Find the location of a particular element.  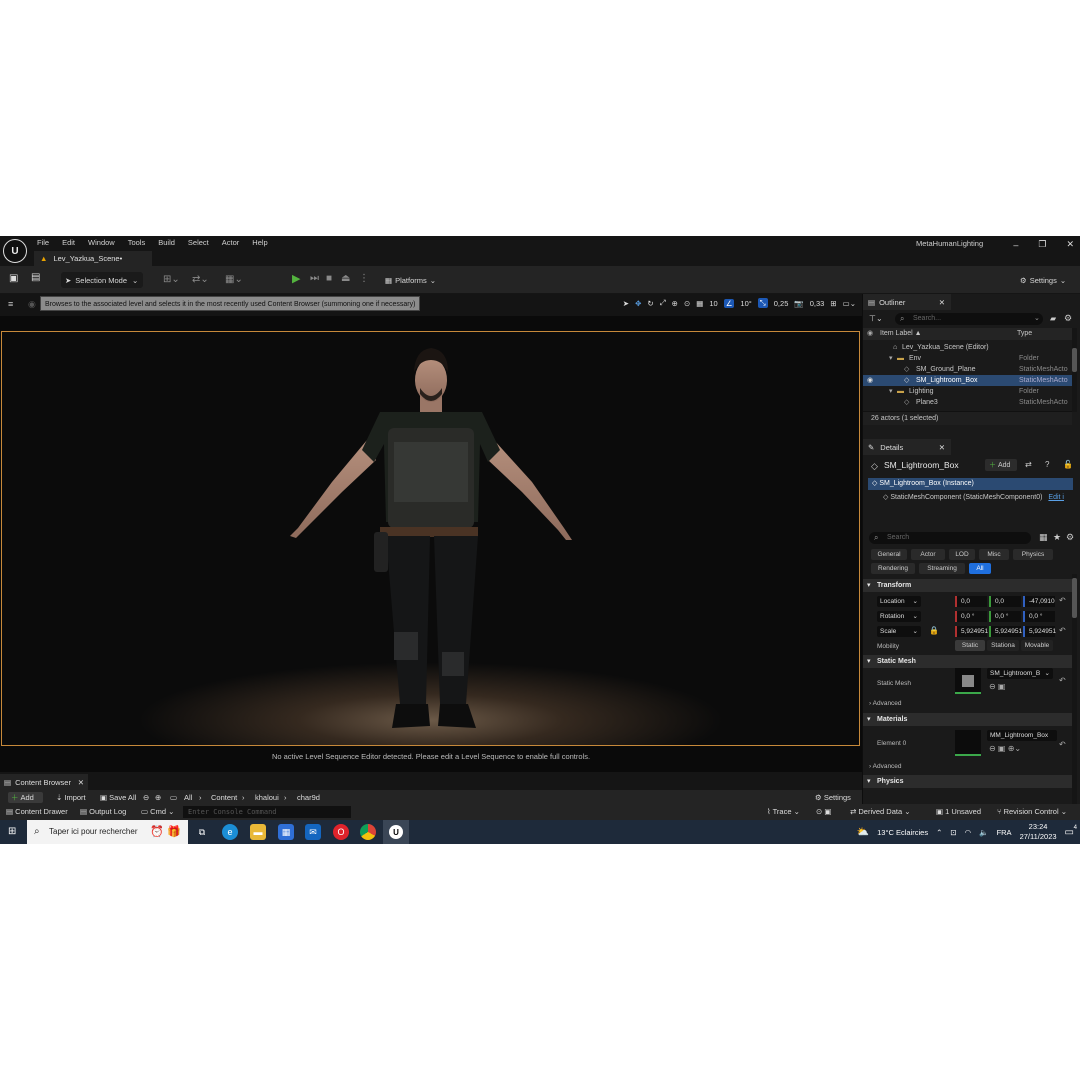

menu-window: Window is located at coordinates (101, 242).